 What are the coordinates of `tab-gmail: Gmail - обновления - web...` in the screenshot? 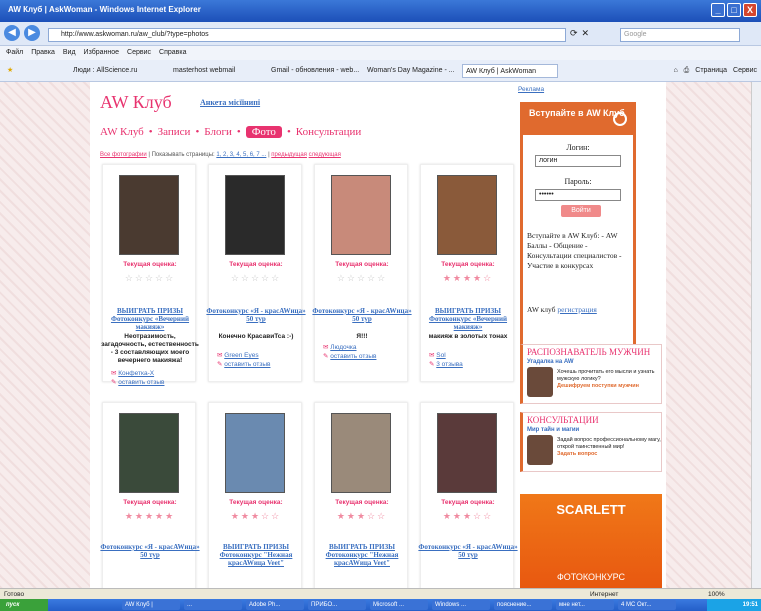 It's located at (314, 71).